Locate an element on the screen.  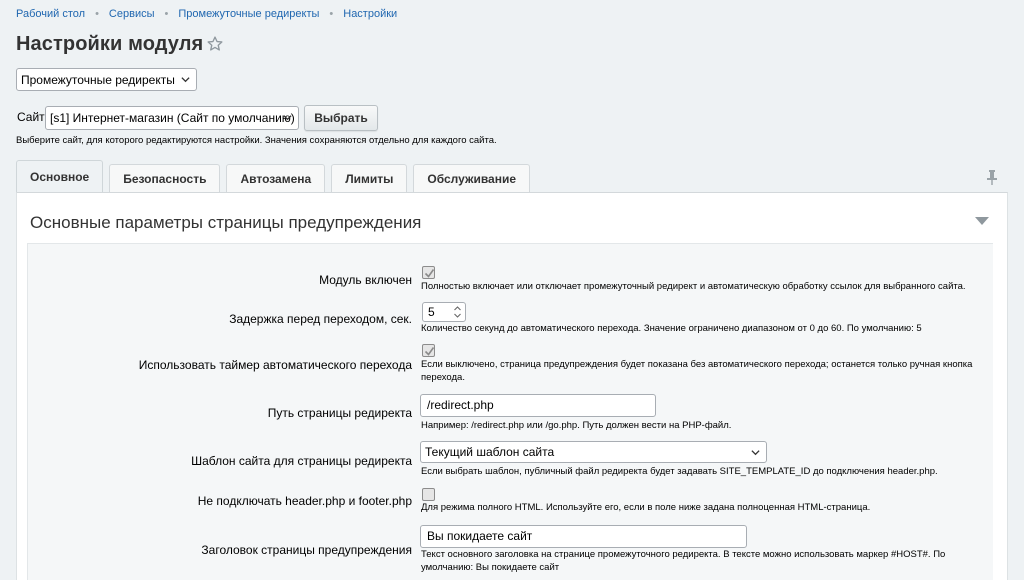
tab-limits: Лимиты is located at coordinates (369, 178).